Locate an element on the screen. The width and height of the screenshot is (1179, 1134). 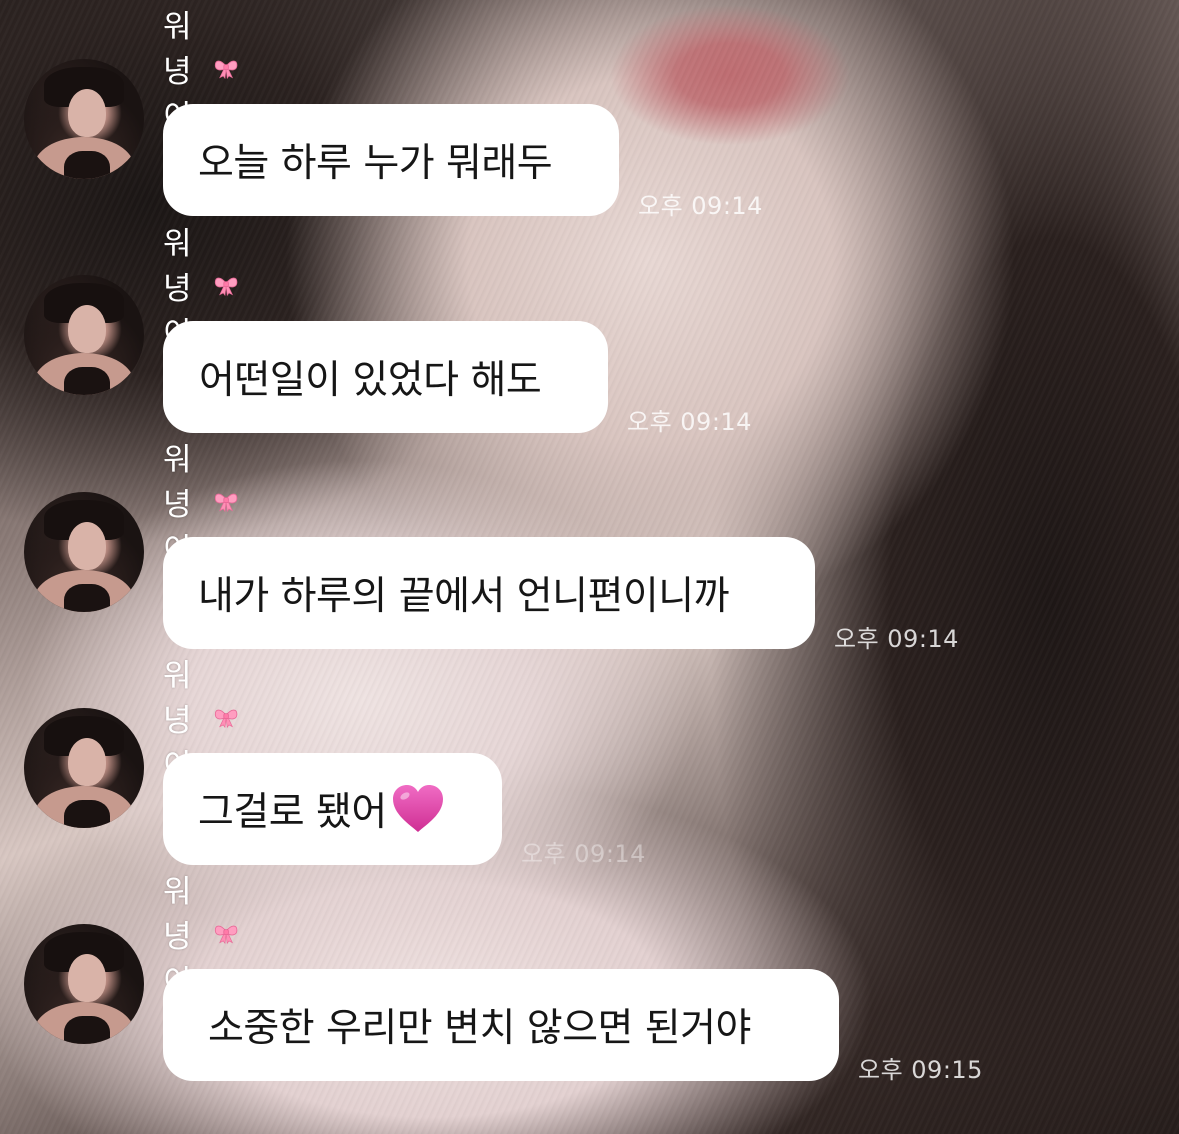
message-bubble: 소중한 우리만 변치 않으면 된거야 is located at coordinates (501, 1025).